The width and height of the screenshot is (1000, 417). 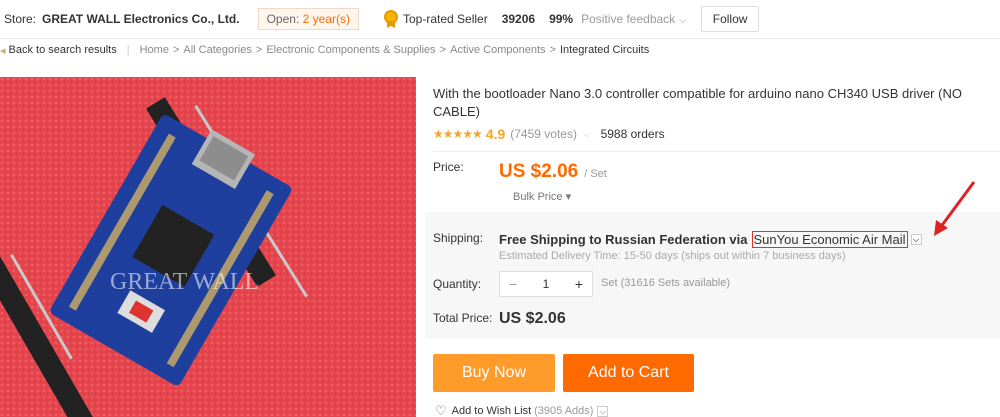 What do you see at coordinates (829, 239) in the screenshot?
I see `shipping-carrier-link: SunYou Economic Air Mail` at bounding box center [829, 239].